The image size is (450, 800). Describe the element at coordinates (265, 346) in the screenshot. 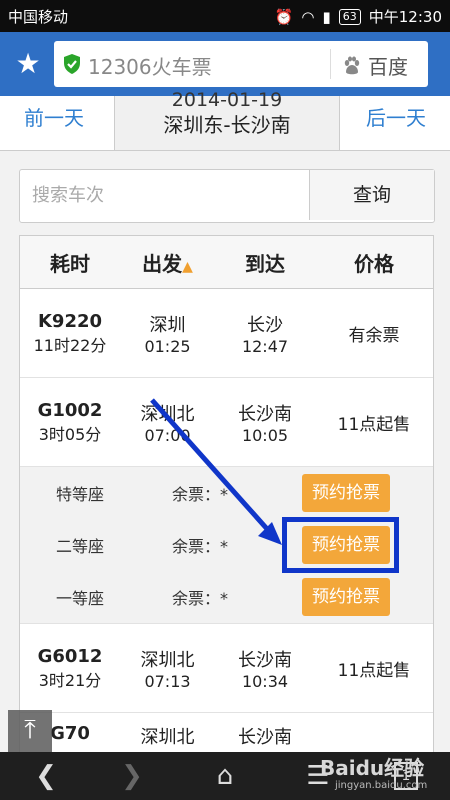

I see `arrive-time: 12:47` at that location.